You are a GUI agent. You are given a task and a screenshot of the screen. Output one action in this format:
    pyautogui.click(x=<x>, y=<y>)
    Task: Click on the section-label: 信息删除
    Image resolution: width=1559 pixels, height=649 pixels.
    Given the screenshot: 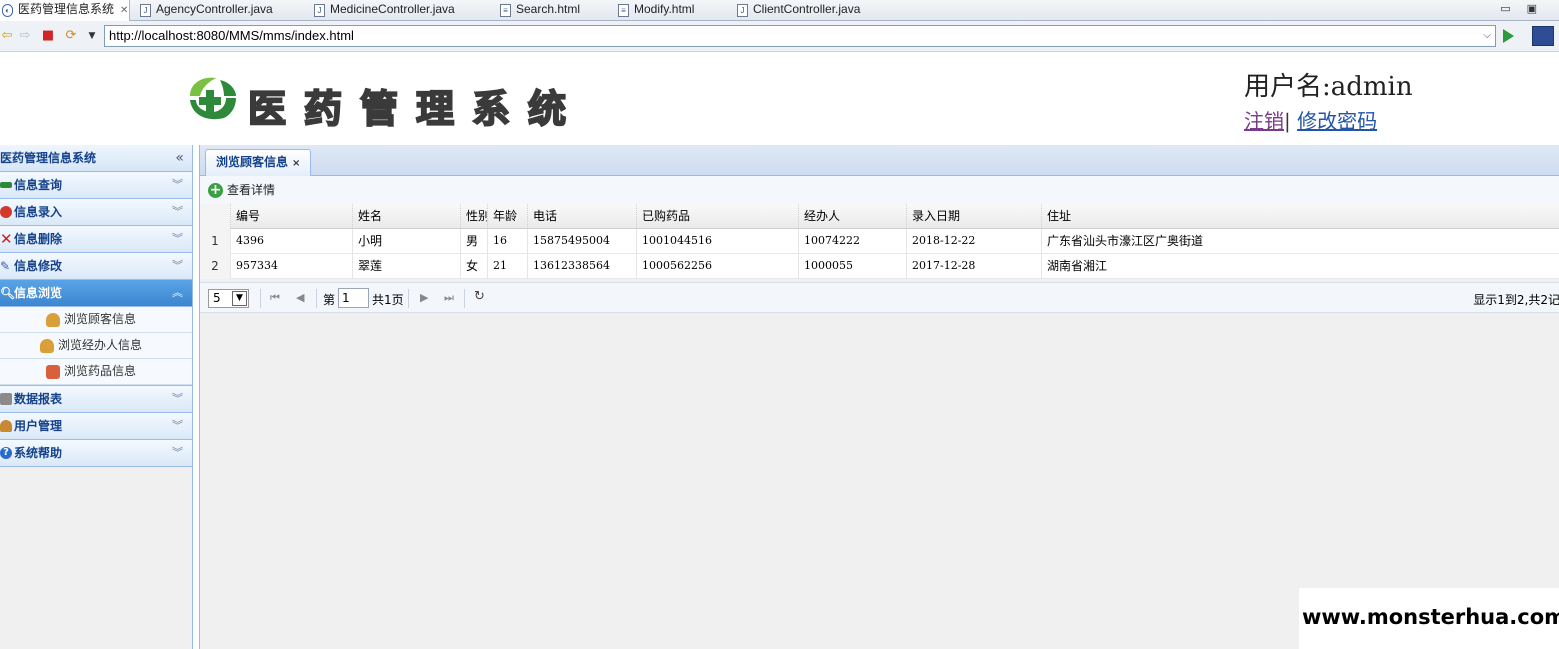 What is the action you would take?
    pyautogui.click(x=38, y=239)
    